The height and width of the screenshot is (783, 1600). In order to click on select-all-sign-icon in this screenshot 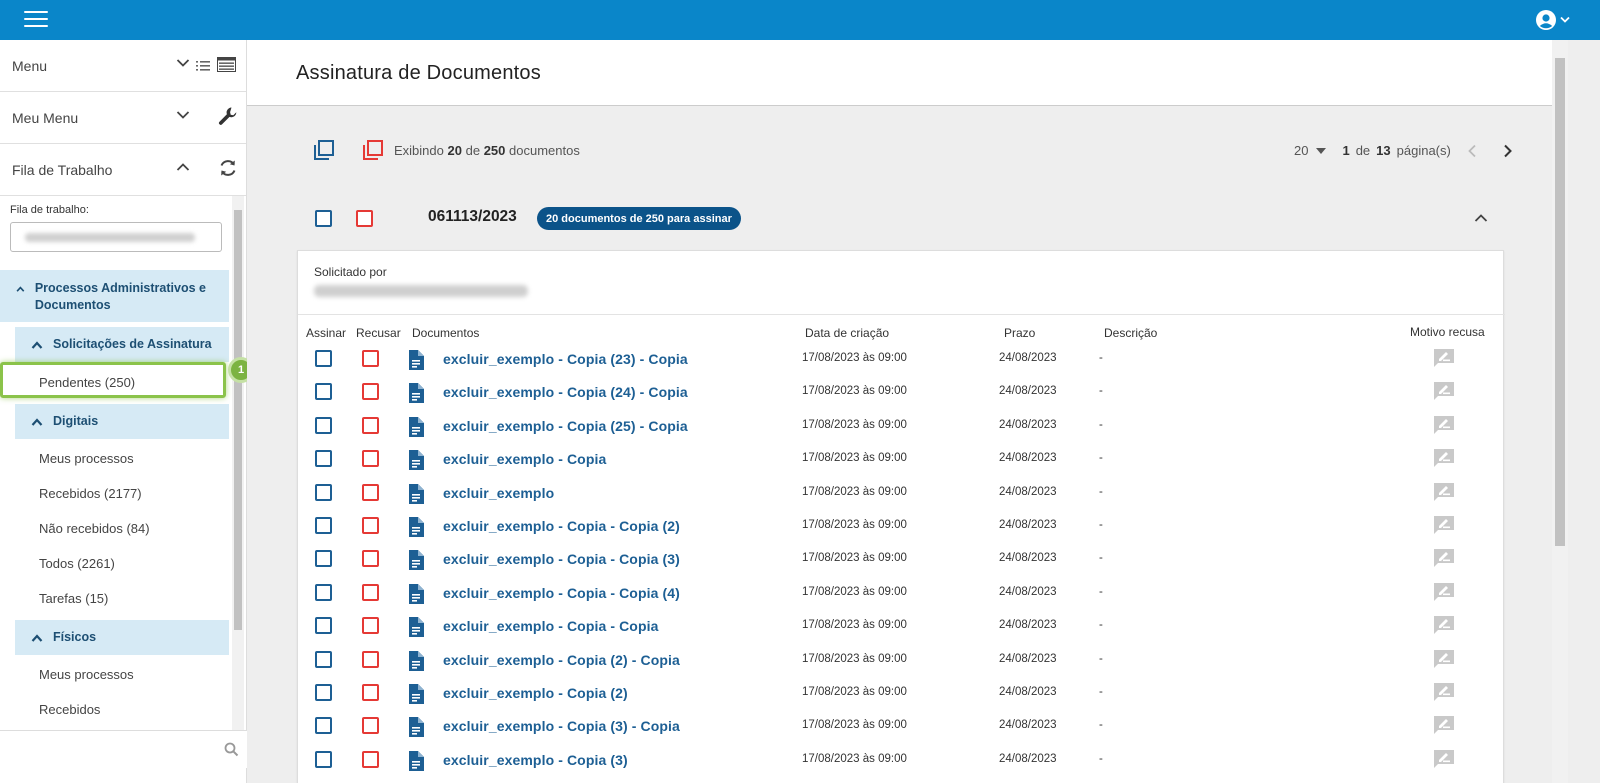, I will do `click(324, 150)`.